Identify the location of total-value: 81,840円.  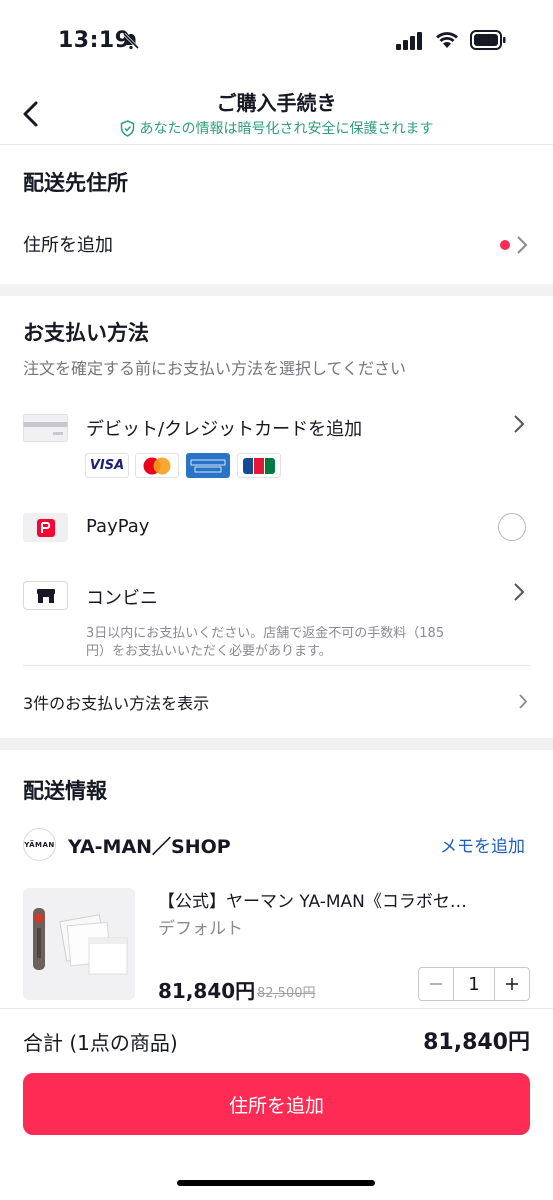
(476, 1042).